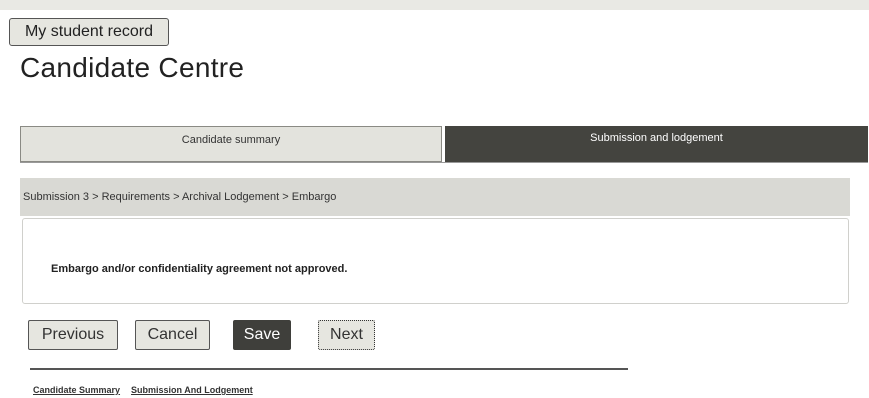 Image resolution: width=869 pixels, height=398 pixels. What do you see at coordinates (656, 144) in the screenshot?
I see `tab-submission-and-lodgement: Submission and lodgement` at bounding box center [656, 144].